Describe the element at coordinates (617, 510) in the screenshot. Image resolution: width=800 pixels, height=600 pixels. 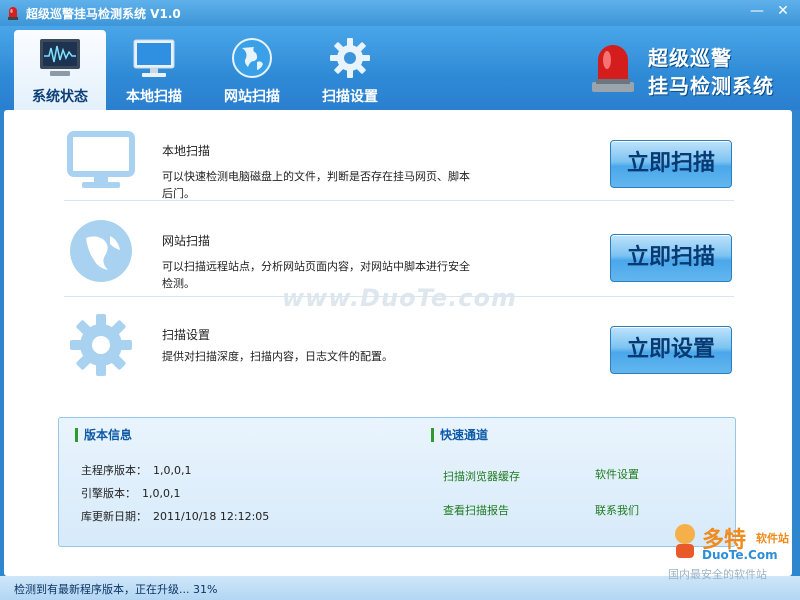
I see `quick-link-contact-us: 联系我们` at that location.